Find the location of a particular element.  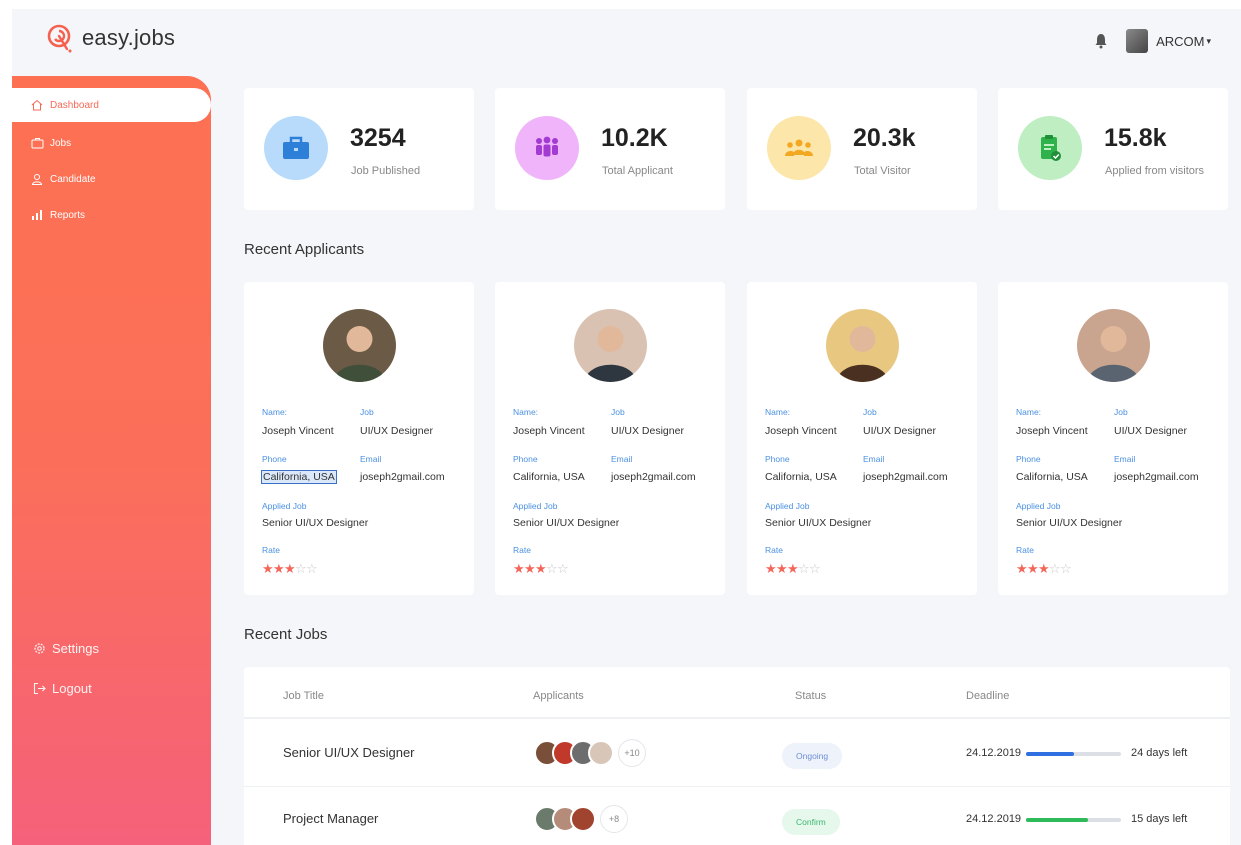

column-header-job-title: Job Title is located at coordinates (303, 696).